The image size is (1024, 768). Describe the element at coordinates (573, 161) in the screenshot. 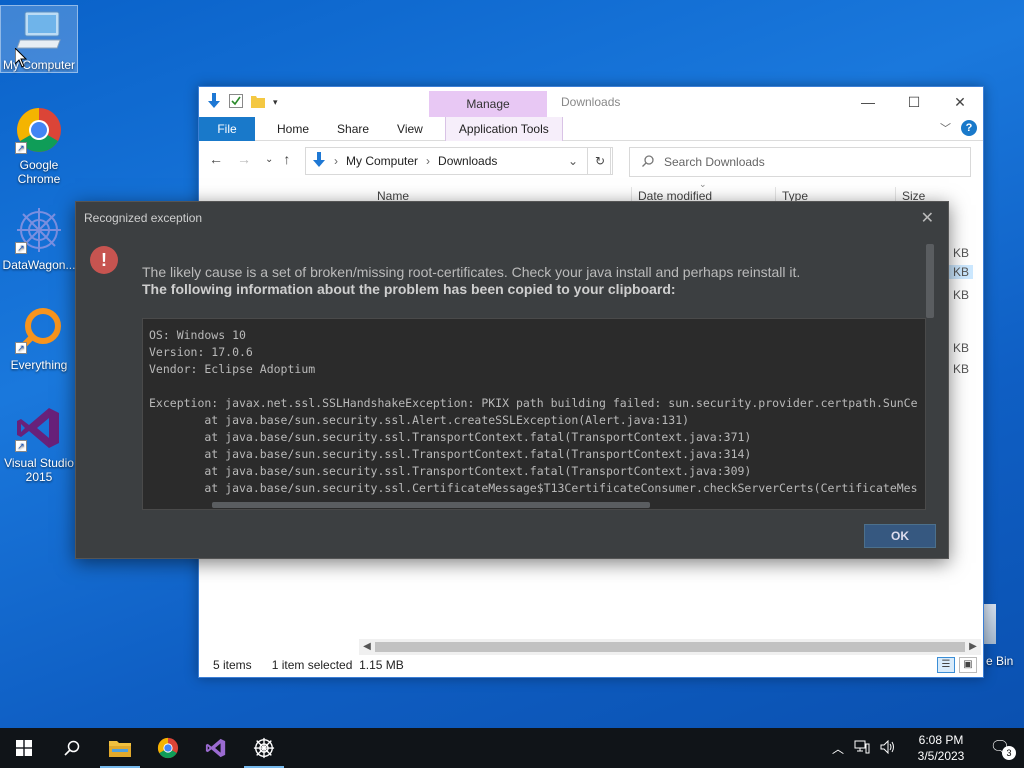

I see `address-dropdown-icon: ⌄` at that location.